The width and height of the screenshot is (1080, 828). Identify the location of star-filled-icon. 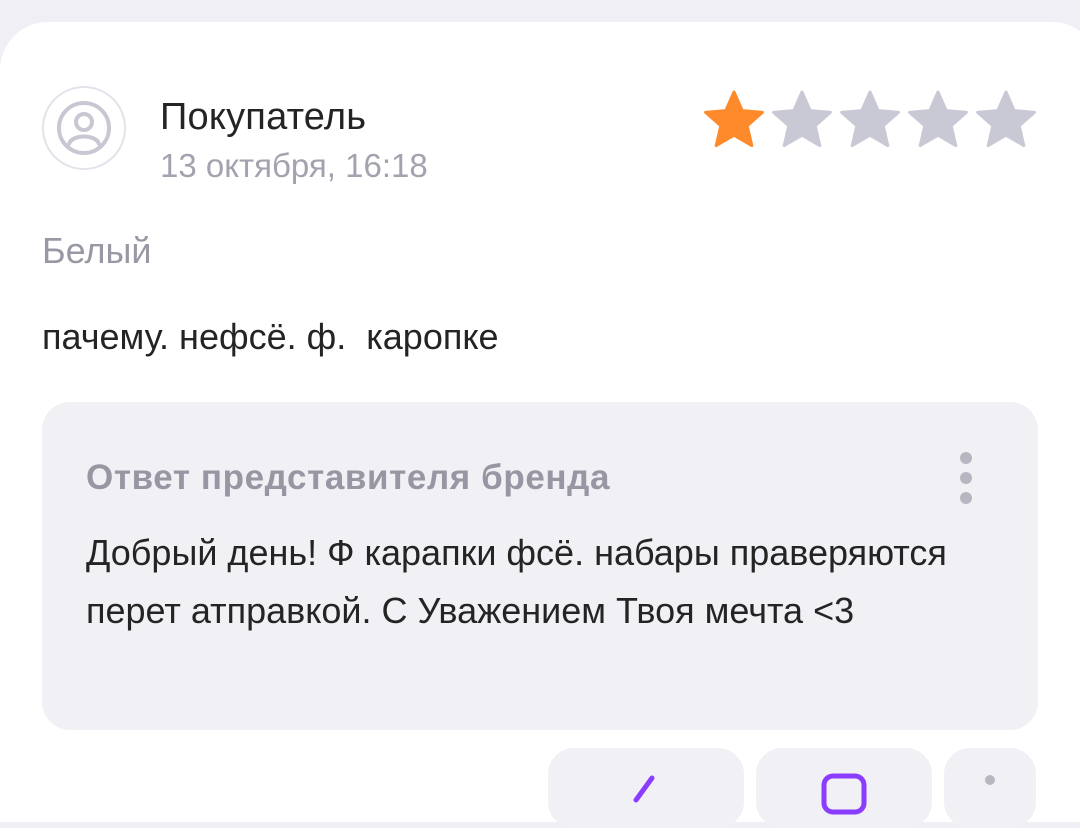
(734, 119).